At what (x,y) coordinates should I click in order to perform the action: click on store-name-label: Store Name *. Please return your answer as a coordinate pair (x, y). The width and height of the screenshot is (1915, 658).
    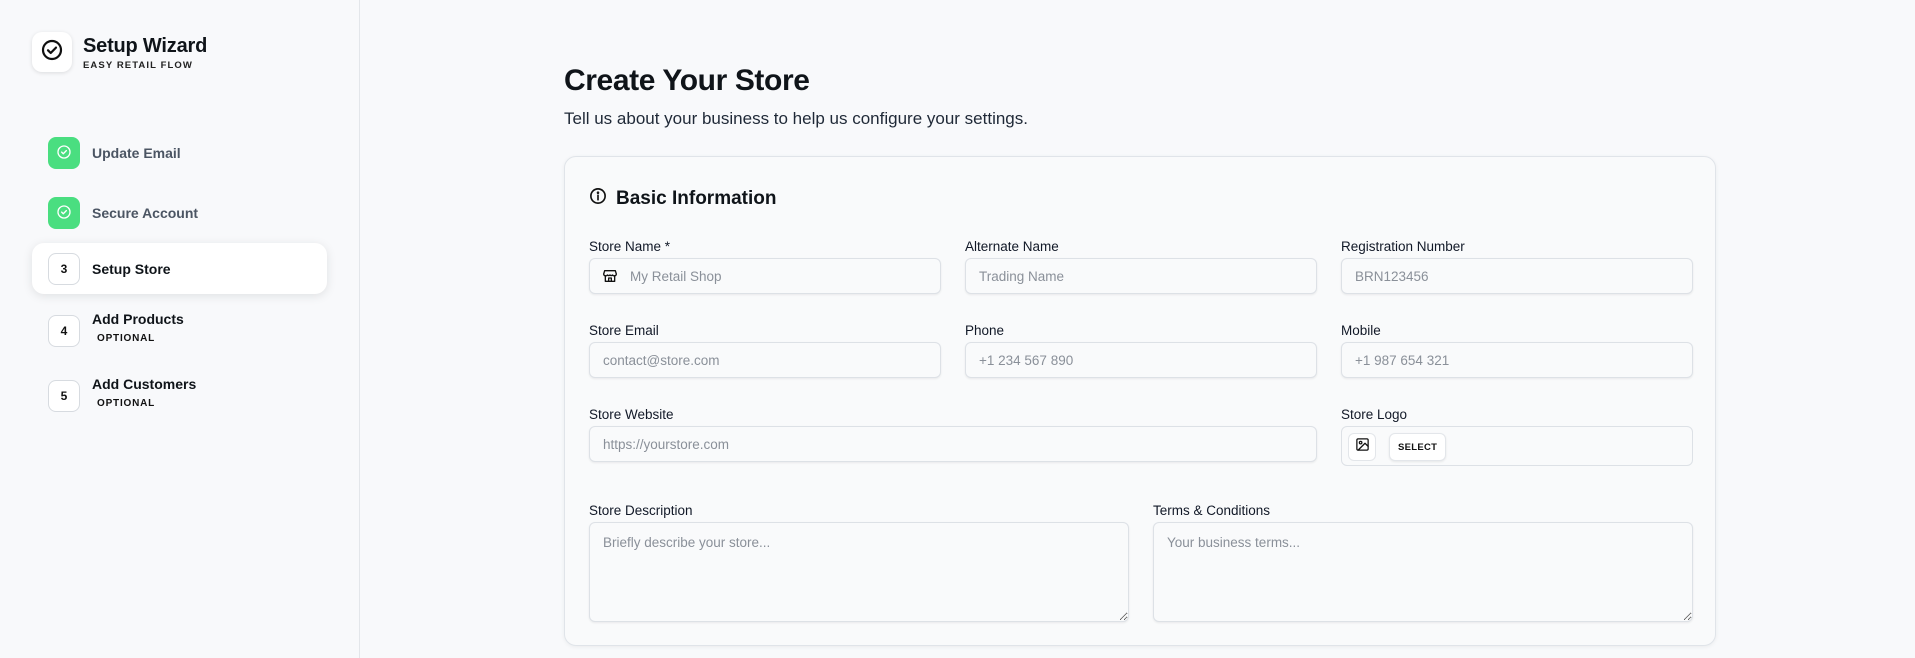
    Looking at the image, I should click on (630, 246).